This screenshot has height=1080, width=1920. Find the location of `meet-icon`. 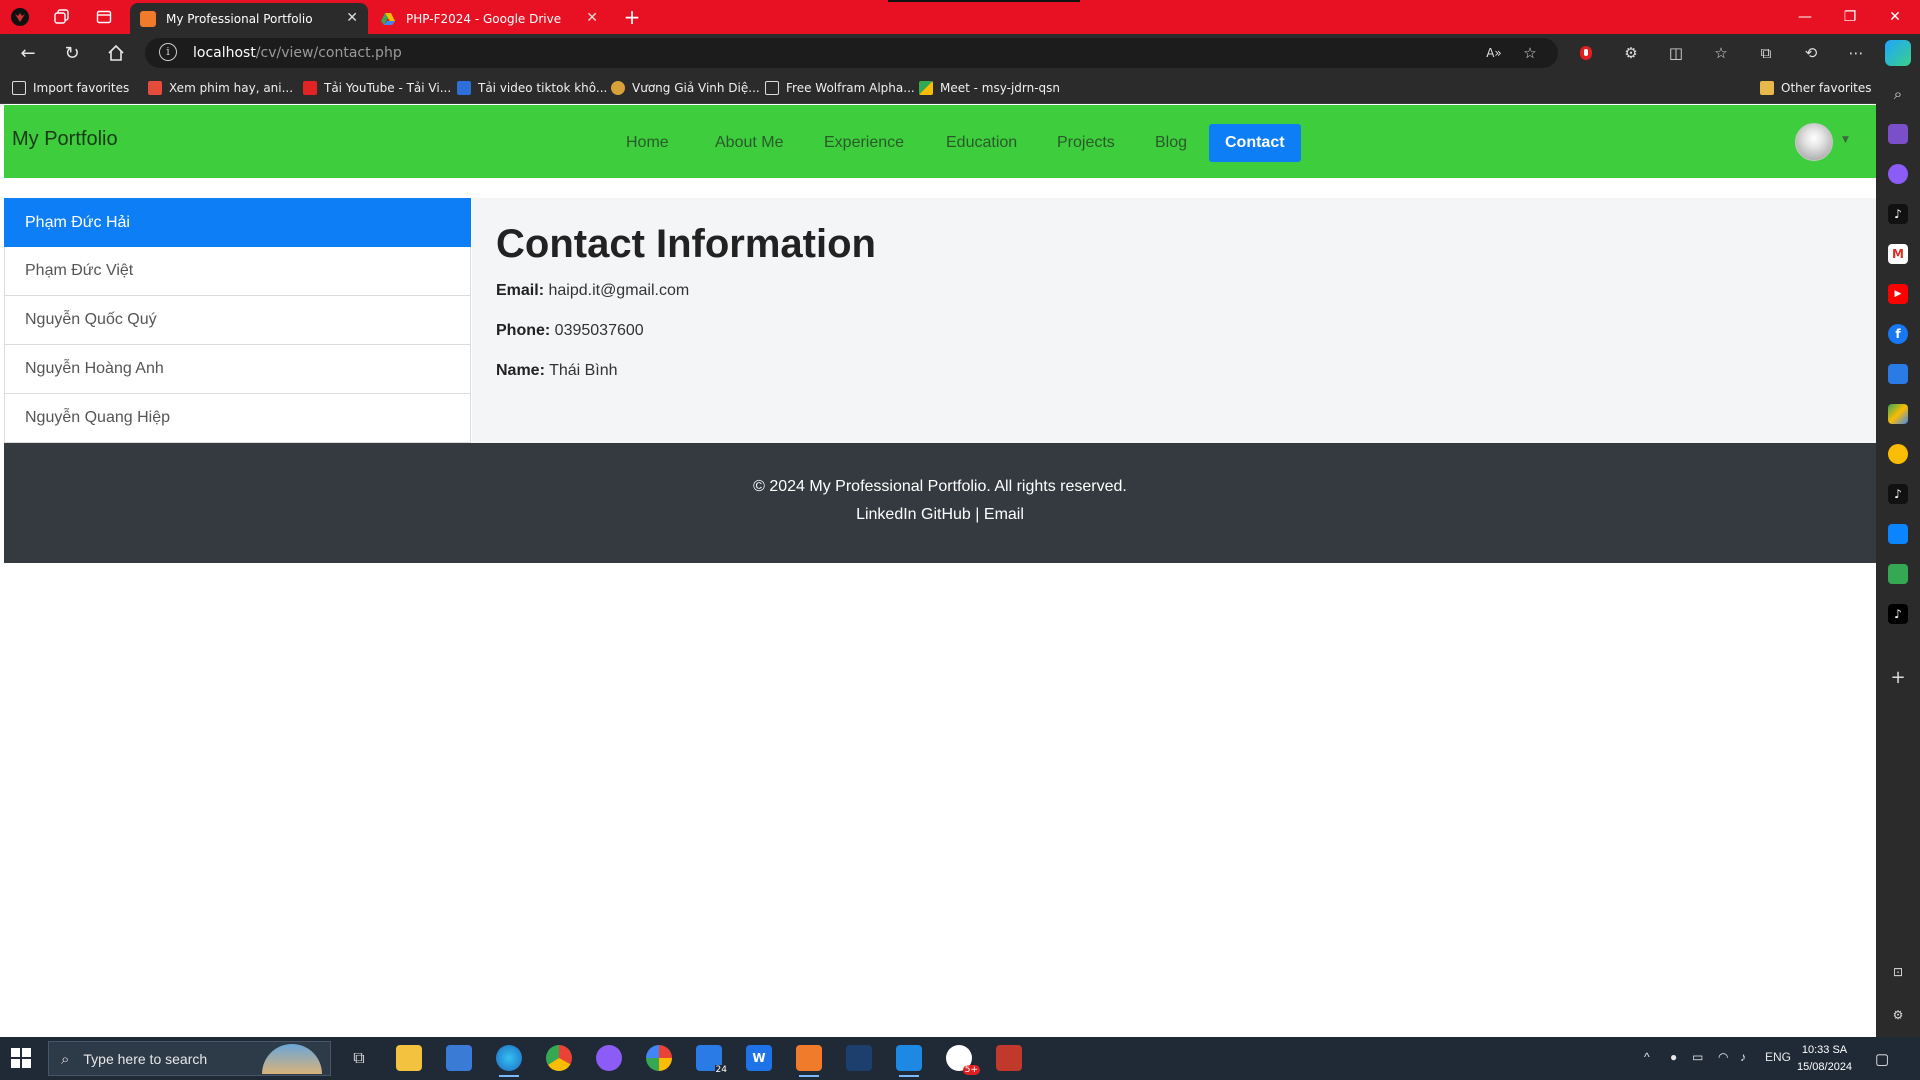

meet-icon is located at coordinates (1898, 574).